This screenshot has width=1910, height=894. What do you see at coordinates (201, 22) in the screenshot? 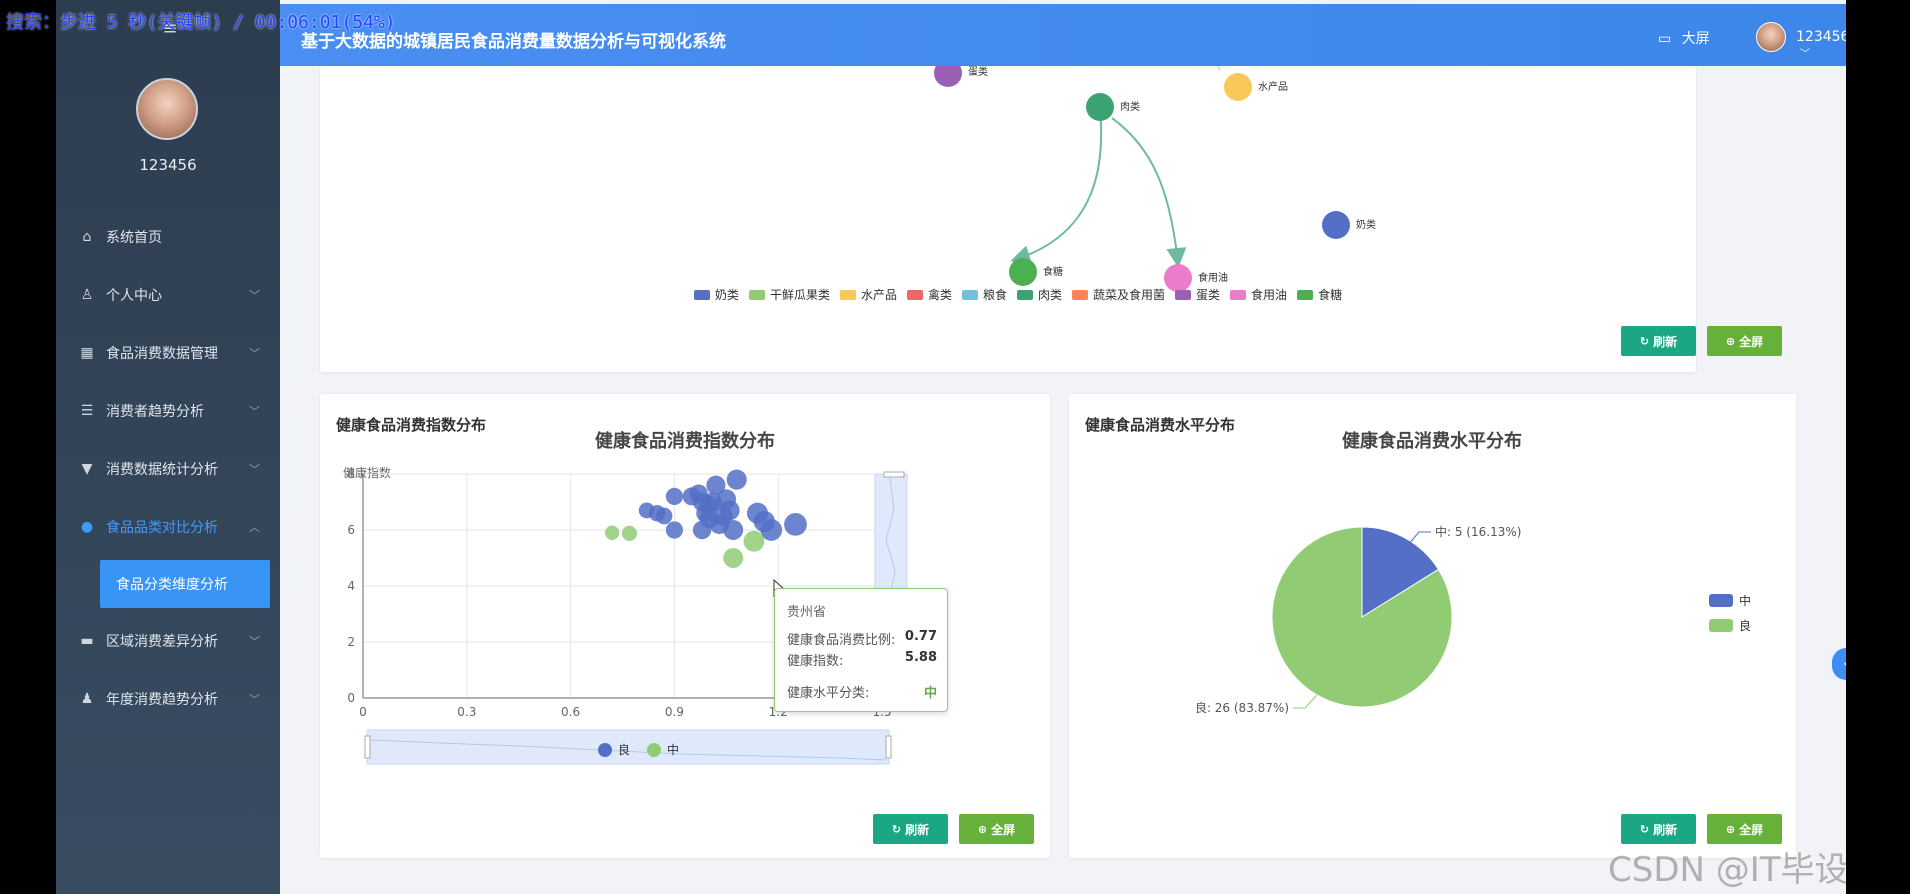
I see `video-search-overlay: 搜索：步进 5 秒(关键帧) / 00:06:01(54%)` at bounding box center [201, 22].